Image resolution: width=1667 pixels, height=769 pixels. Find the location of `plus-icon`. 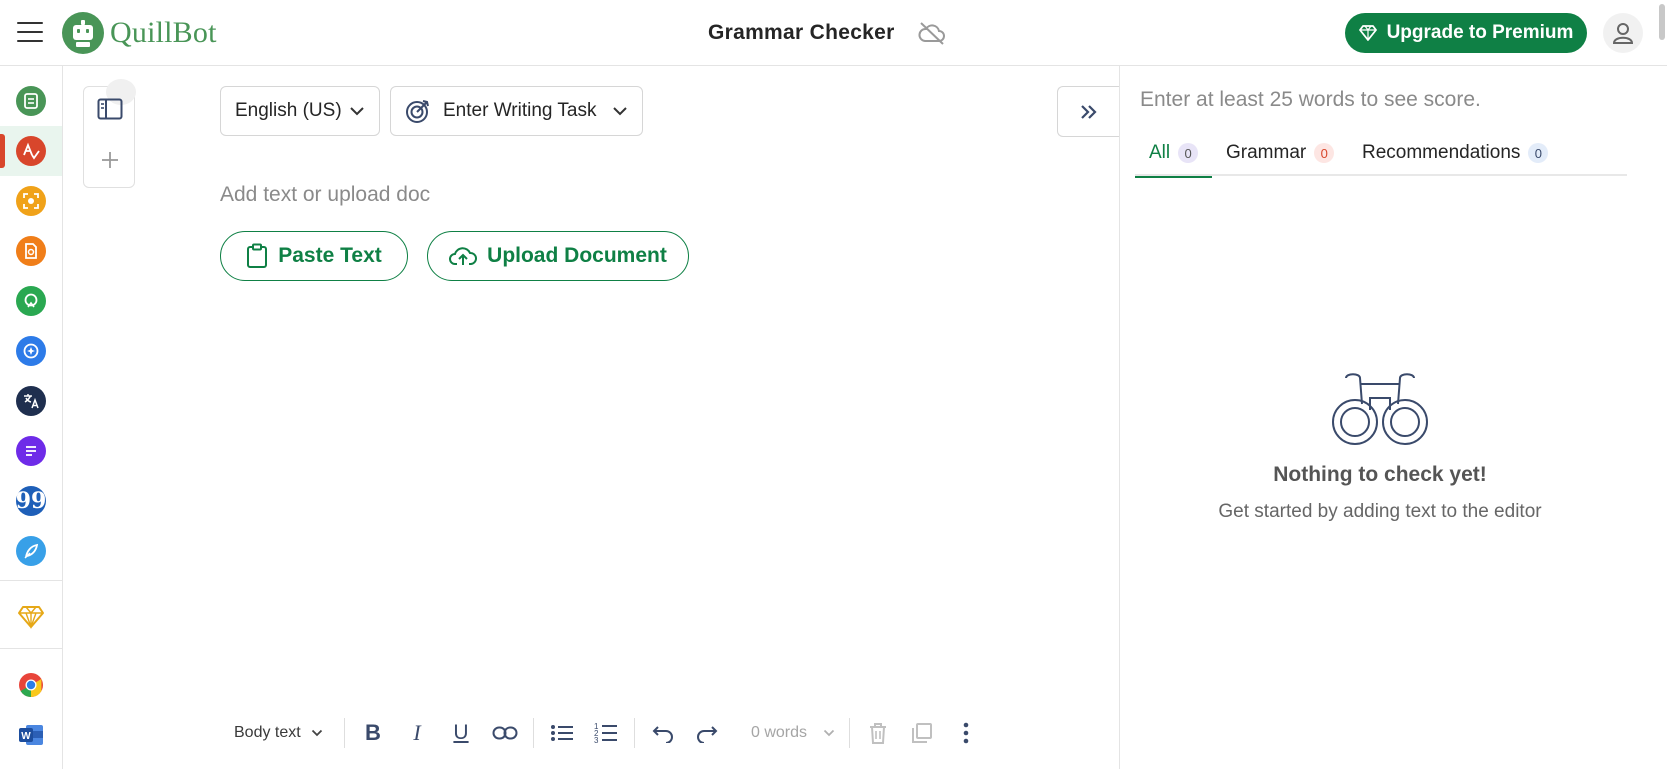

plus-icon is located at coordinates (110, 160).